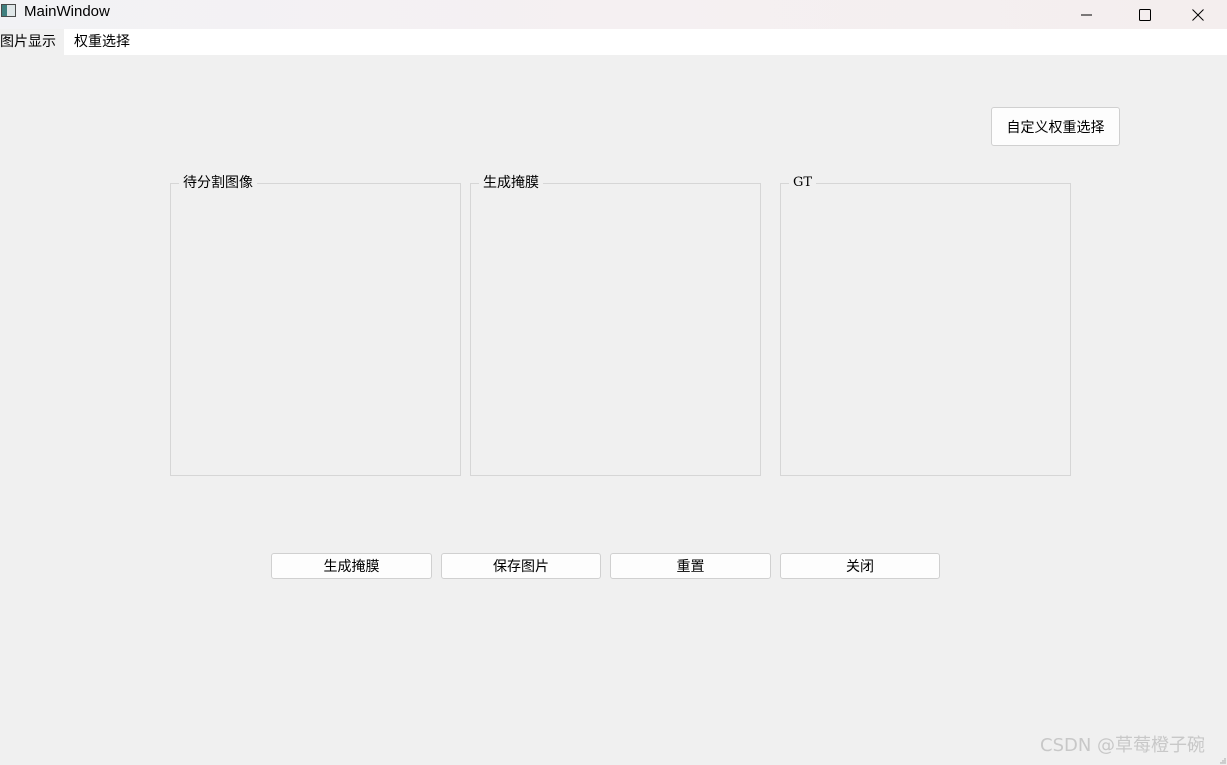 This screenshot has height=765, width=1227. What do you see at coordinates (860, 566) in the screenshot?
I see `close-window-button: 关闭` at bounding box center [860, 566].